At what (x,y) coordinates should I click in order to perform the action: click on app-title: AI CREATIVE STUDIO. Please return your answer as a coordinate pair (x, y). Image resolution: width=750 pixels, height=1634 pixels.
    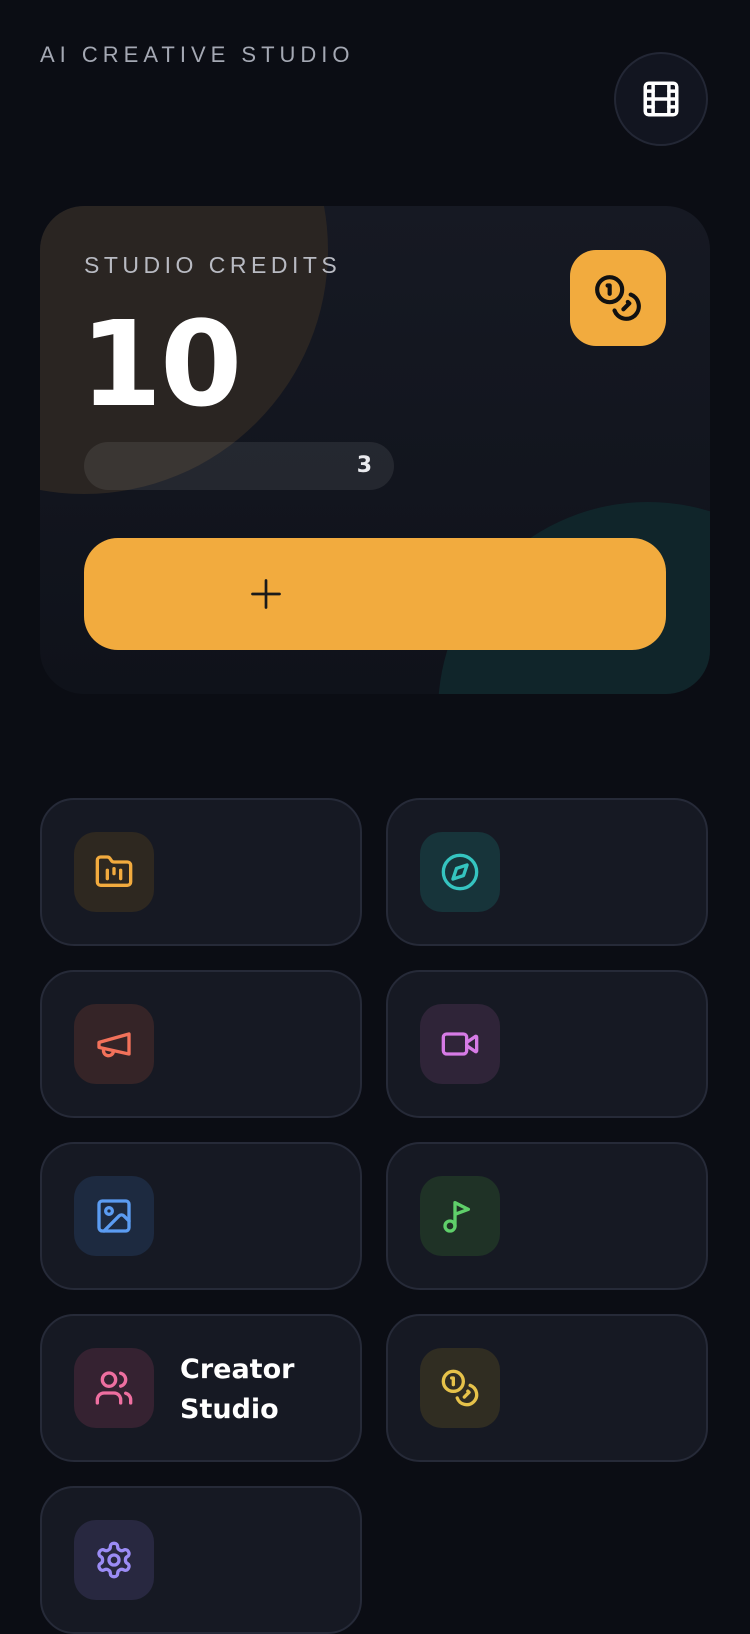
    Looking at the image, I should click on (197, 54).